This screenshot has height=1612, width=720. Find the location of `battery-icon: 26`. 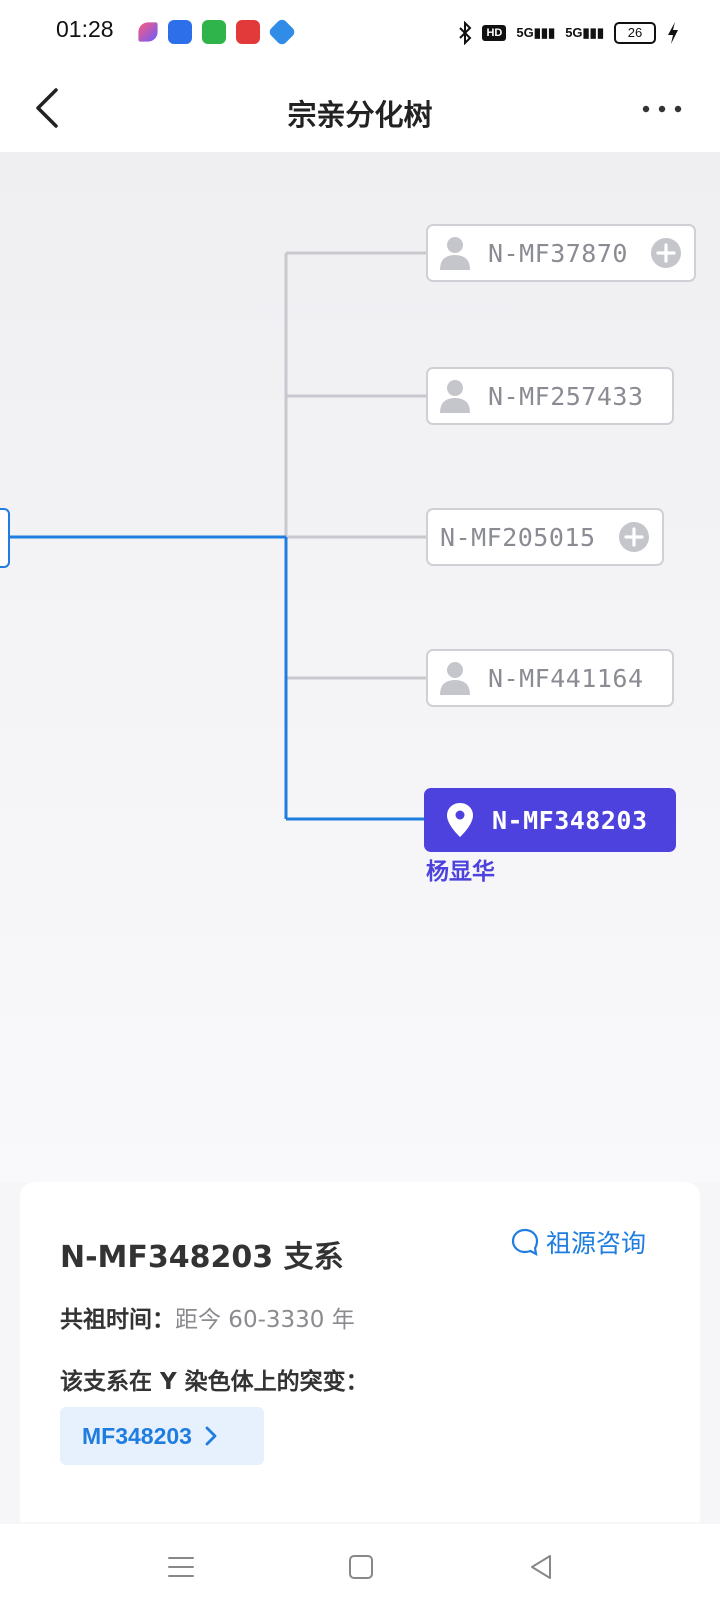

battery-icon: 26 is located at coordinates (635, 33).